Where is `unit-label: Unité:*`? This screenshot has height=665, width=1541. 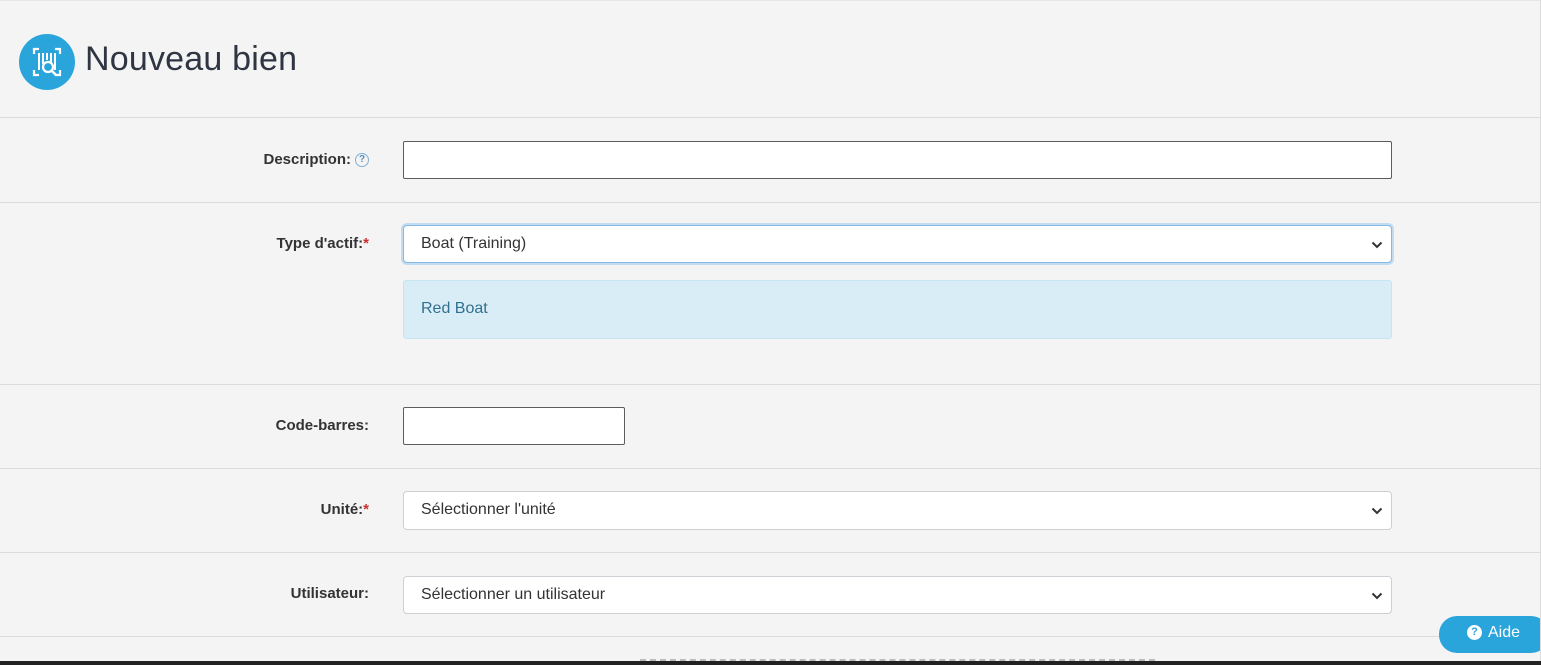
unit-label: Unité:* is located at coordinates (345, 509).